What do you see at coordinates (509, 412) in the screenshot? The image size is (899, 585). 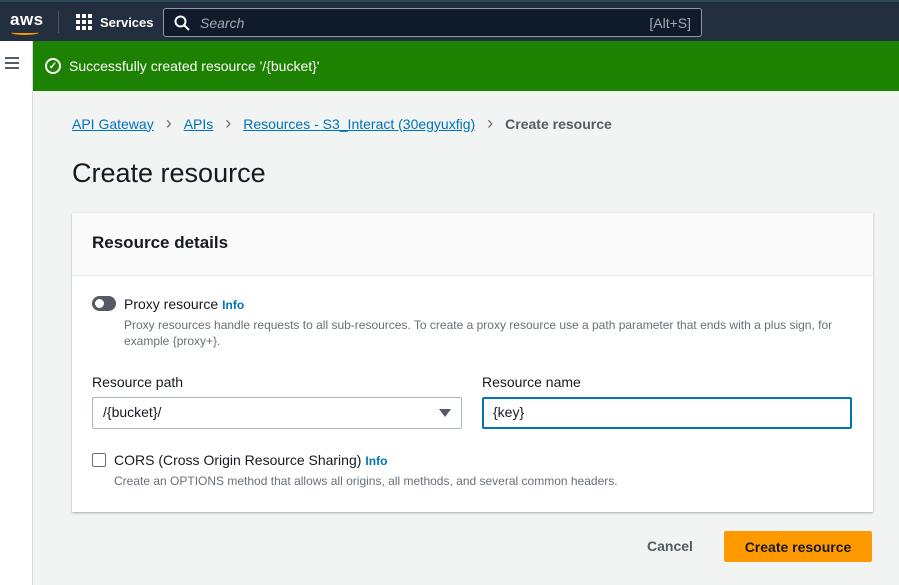 I see `resource-name-value: {key}` at bounding box center [509, 412].